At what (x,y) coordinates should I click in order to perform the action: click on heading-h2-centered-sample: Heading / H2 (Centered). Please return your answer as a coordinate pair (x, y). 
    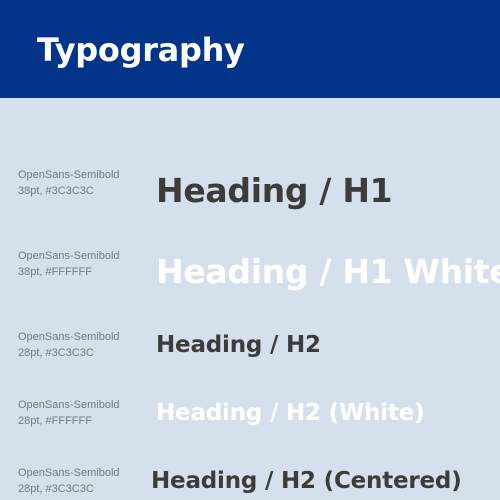
    Looking at the image, I should click on (306, 481).